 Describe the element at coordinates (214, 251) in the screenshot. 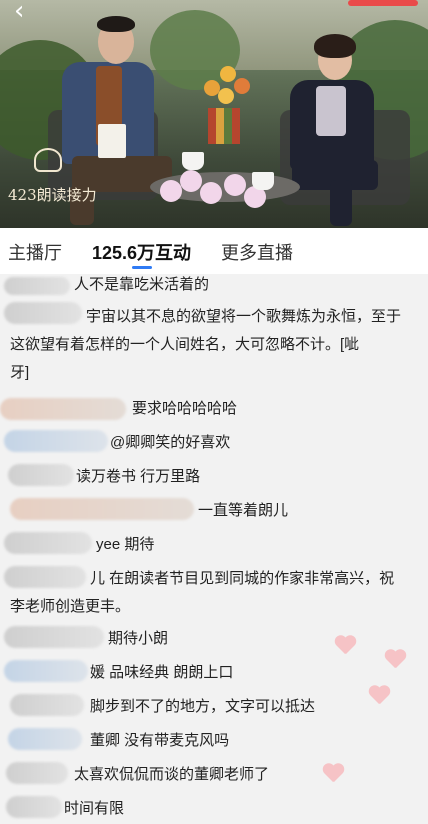

I see `tab-bar: 主播厅 125.6万互动 更多直播` at that location.